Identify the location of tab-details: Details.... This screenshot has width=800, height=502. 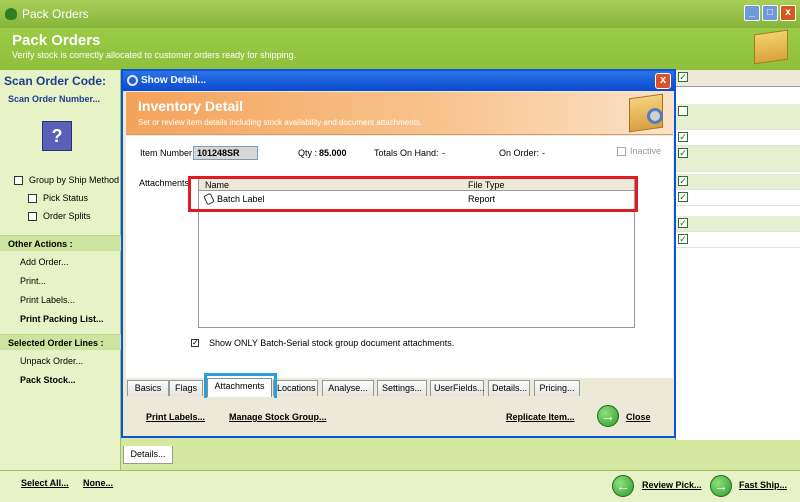
(509, 388).